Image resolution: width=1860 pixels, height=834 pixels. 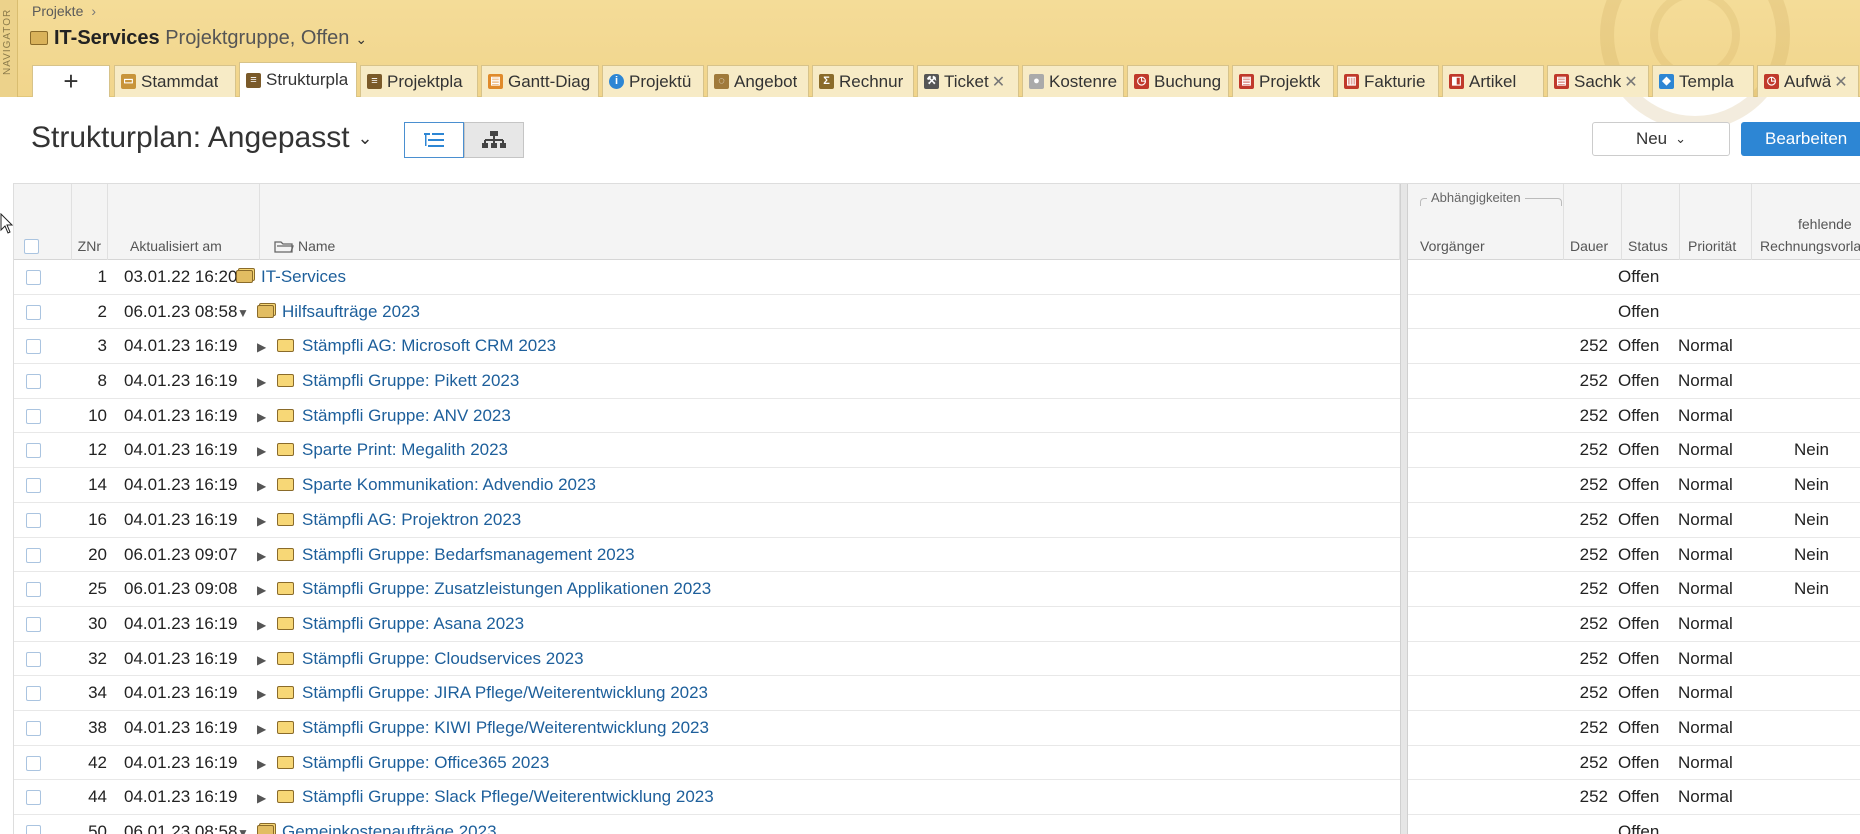 What do you see at coordinates (406, 415) in the screenshot?
I see `row-name-link: Stämpfli Gruppe: ANV 2023` at bounding box center [406, 415].